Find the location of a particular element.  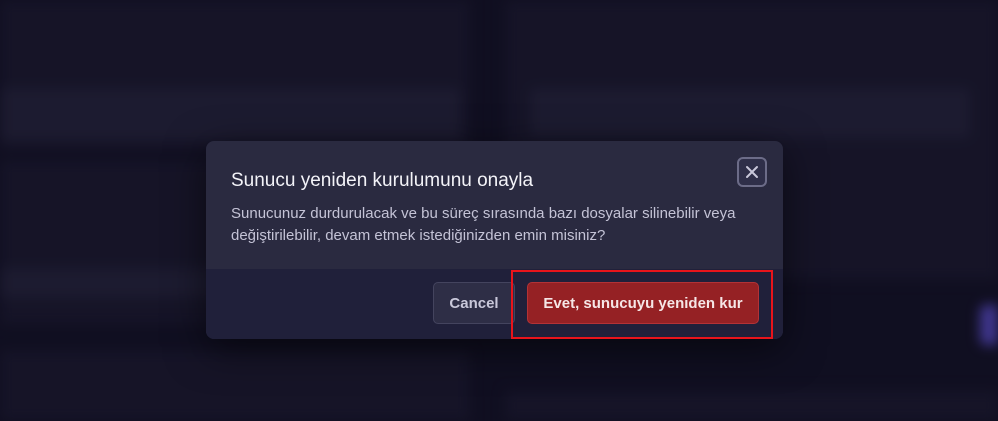

cancel-button: Cancel is located at coordinates (474, 303).